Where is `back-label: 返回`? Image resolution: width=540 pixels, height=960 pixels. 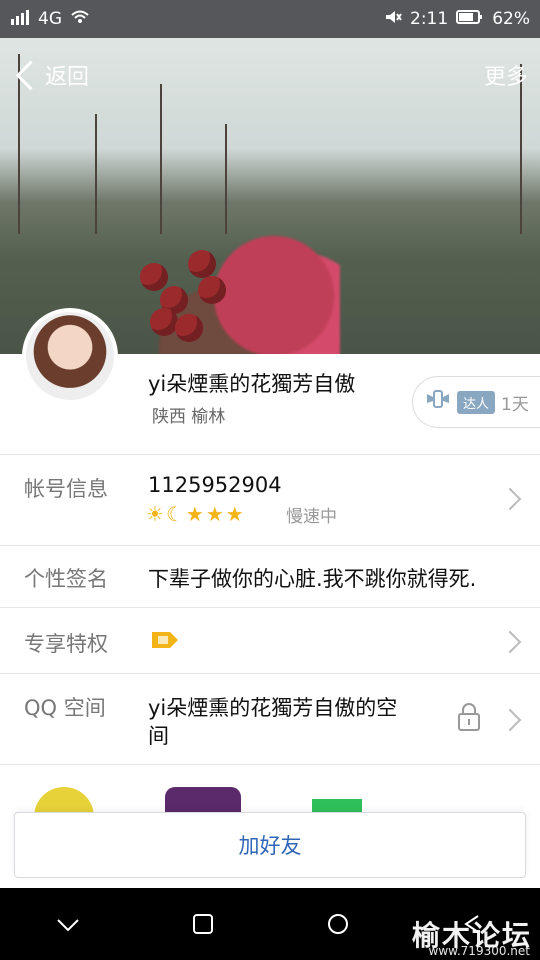
back-label: 返回 is located at coordinates (67, 77).